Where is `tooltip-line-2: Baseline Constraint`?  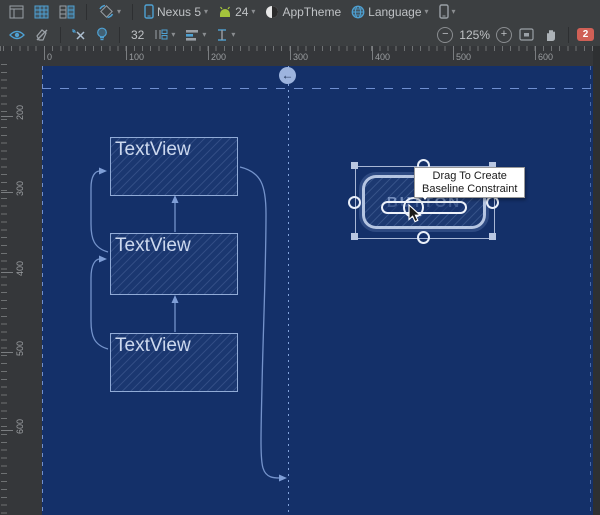
tooltip-line-2: Baseline Constraint is located at coordinates (470, 188).